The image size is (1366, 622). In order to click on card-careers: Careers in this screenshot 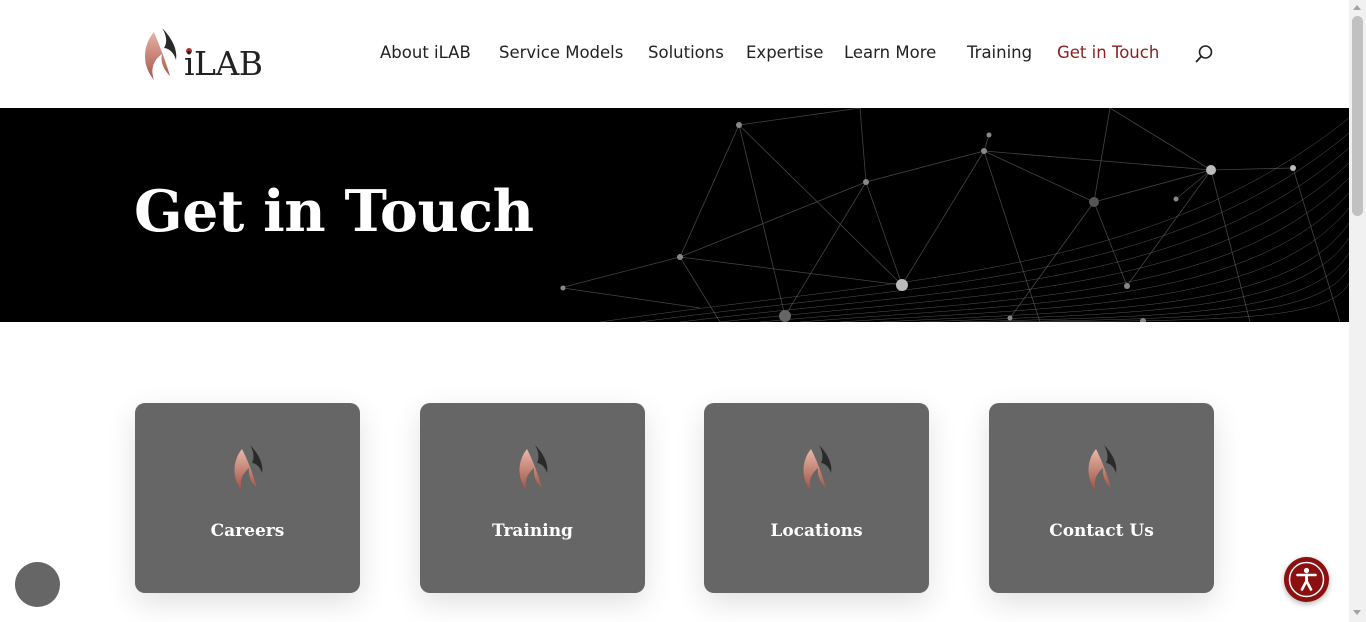, I will do `click(247, 498)`.